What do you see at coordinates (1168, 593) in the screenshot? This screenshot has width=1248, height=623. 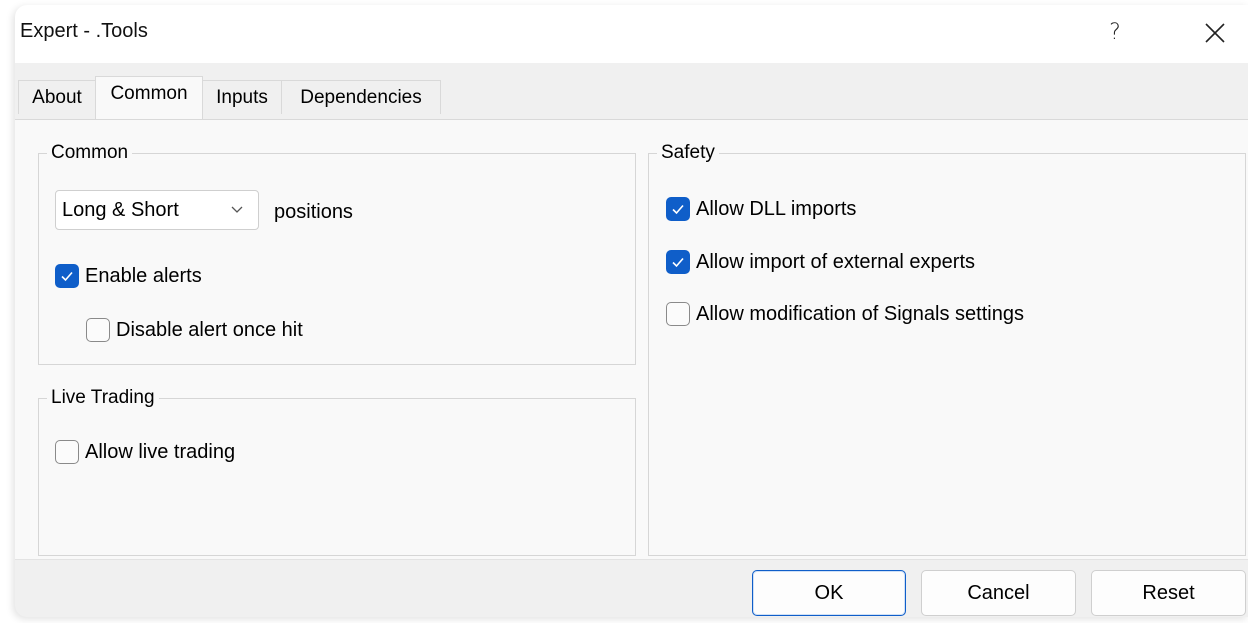 I see `reset-button: Reset` at bounding box center [1168, 593].